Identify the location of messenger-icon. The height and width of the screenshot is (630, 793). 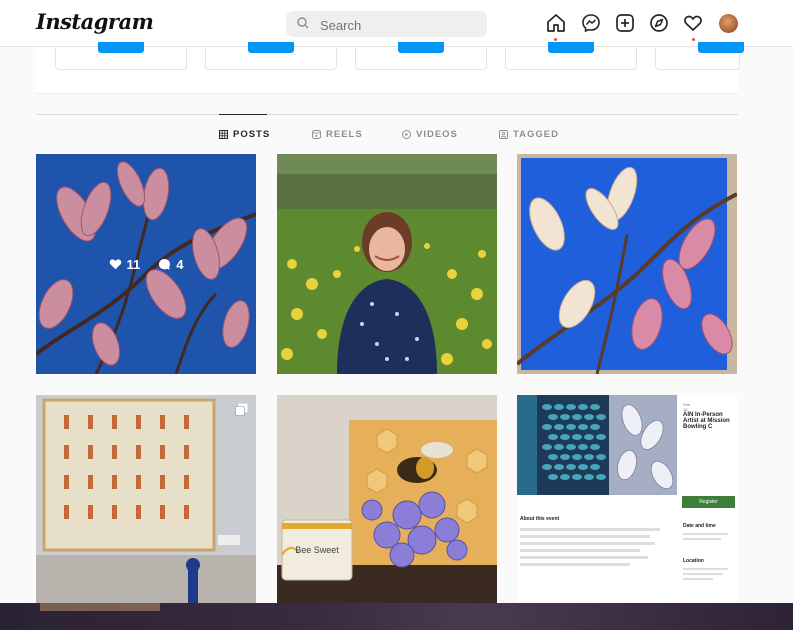
(591, 23).